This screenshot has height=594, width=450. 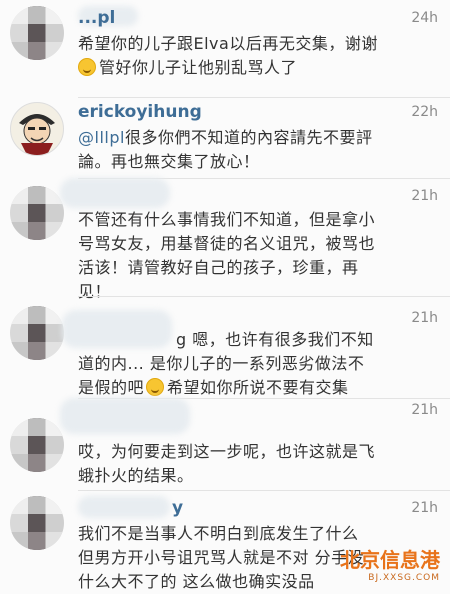 I want to click on username: y, so click(x=177, y=508).